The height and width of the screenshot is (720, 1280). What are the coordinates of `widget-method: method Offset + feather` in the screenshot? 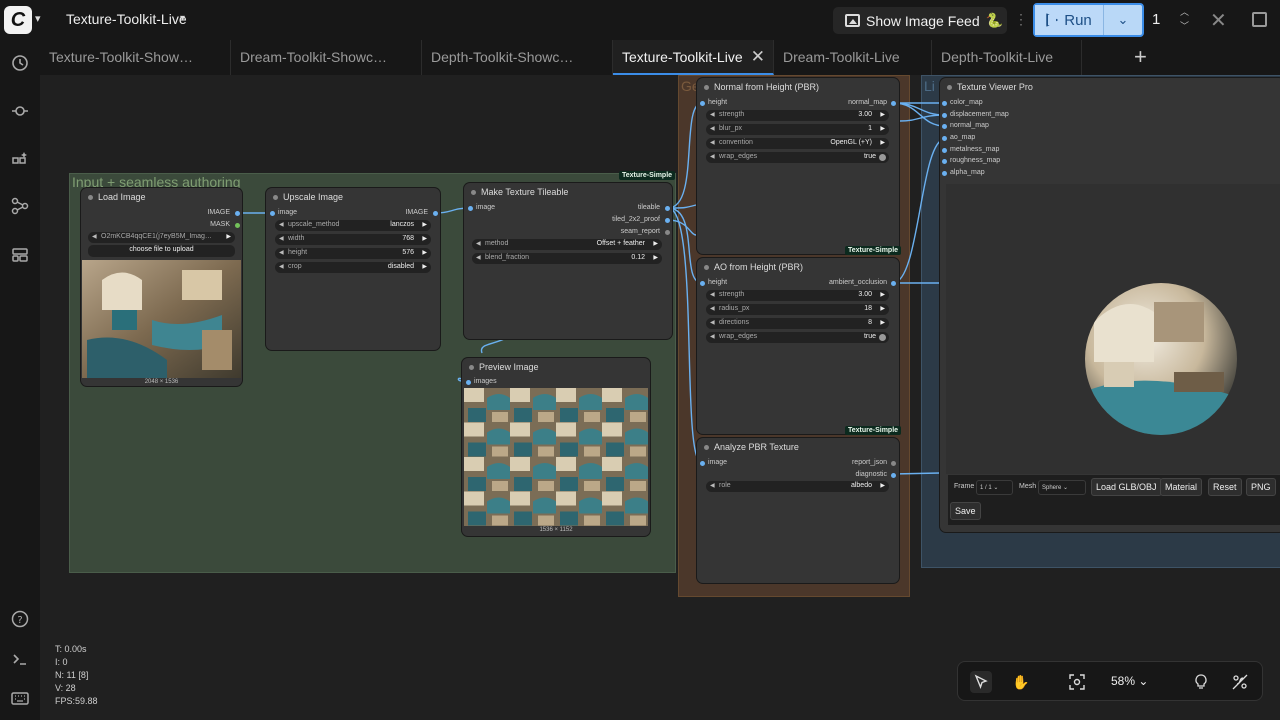 It's located at (567, 244).